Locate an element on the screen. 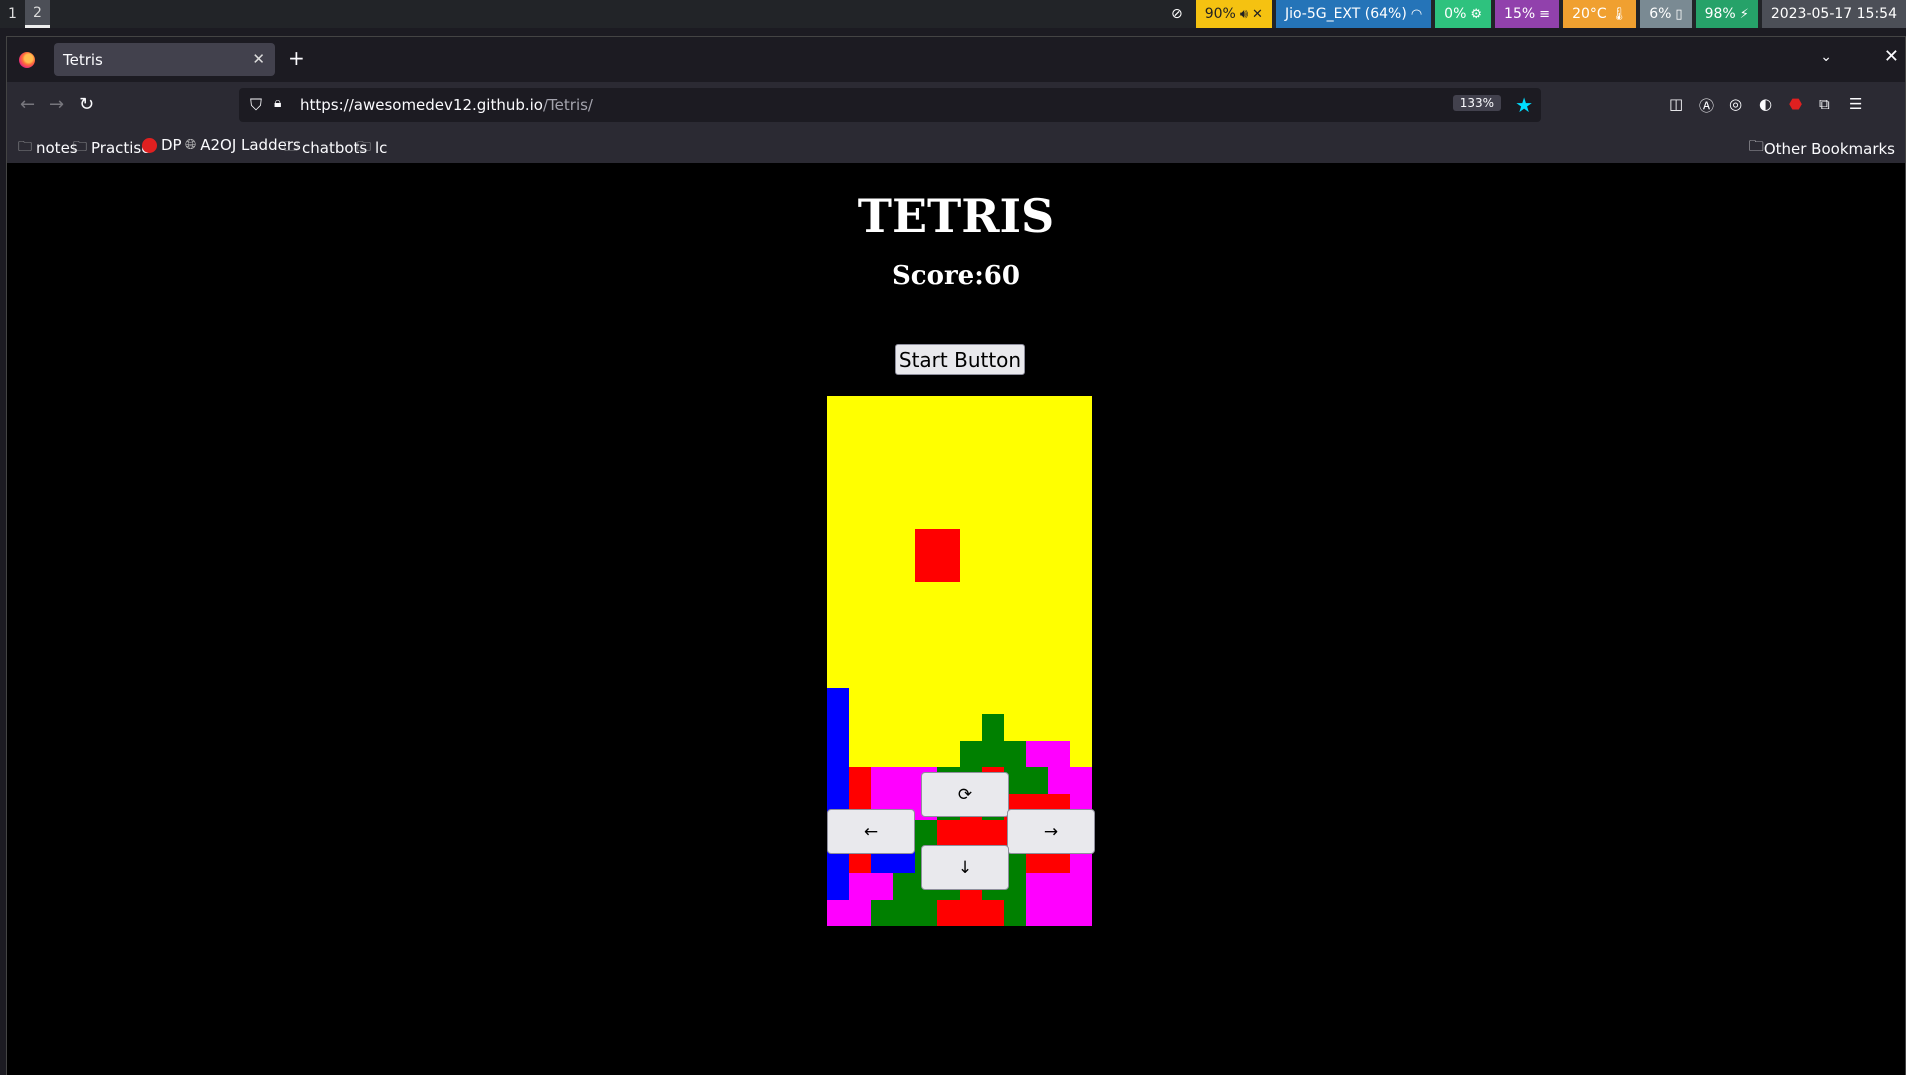 The height and width of the screenshot is (1075, 1906). bookmark-notes: 🗀 notes is located at coordinates (48, 148).